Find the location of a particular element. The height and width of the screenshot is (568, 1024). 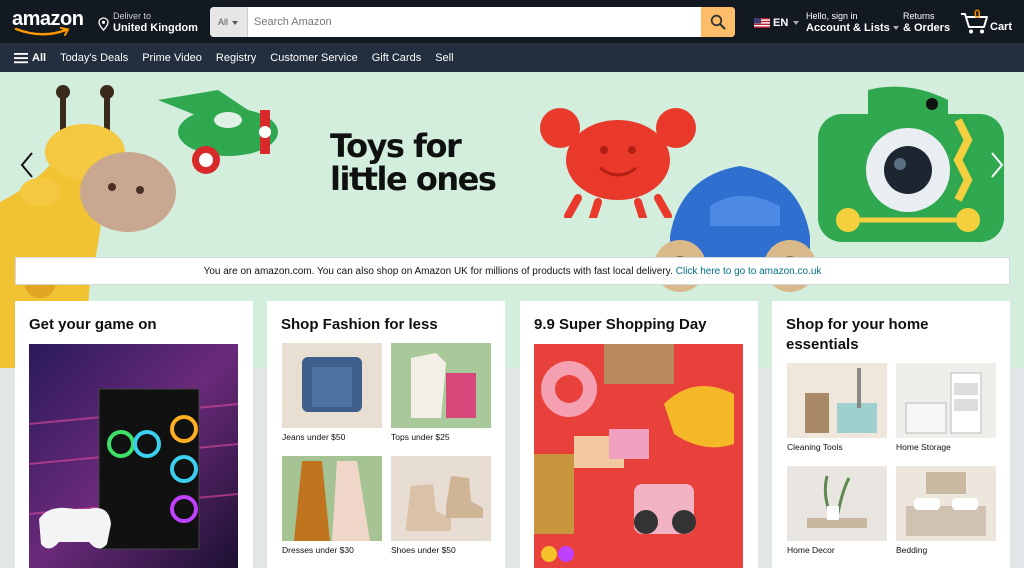

search-icon is located at coordinates (718, 22).